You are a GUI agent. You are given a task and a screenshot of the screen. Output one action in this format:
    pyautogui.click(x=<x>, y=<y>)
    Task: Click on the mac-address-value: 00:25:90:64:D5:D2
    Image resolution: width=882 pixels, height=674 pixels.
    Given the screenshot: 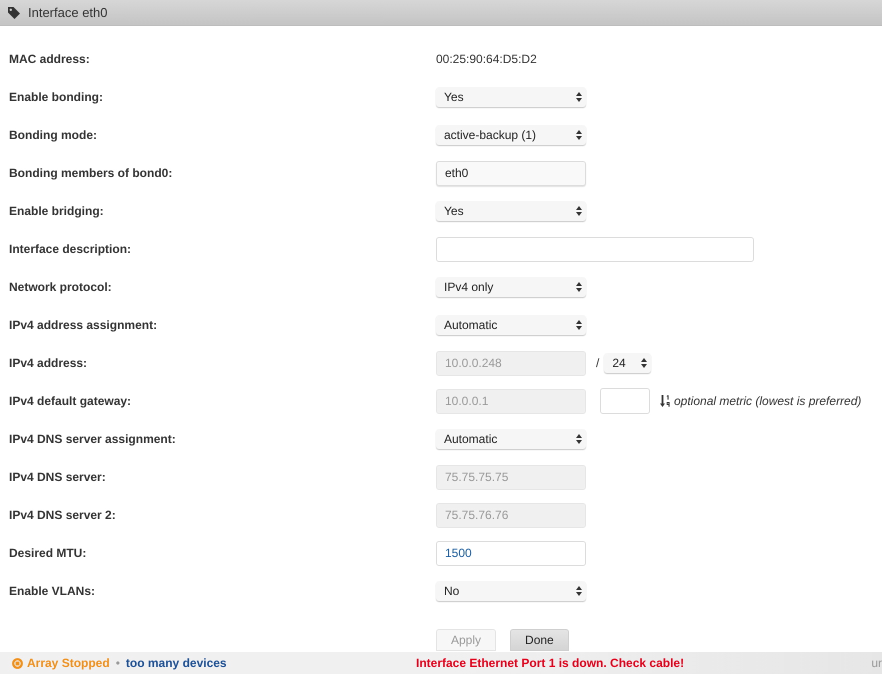 What is the action you would take?
    pyautogui.click(x=486, y=59)
    